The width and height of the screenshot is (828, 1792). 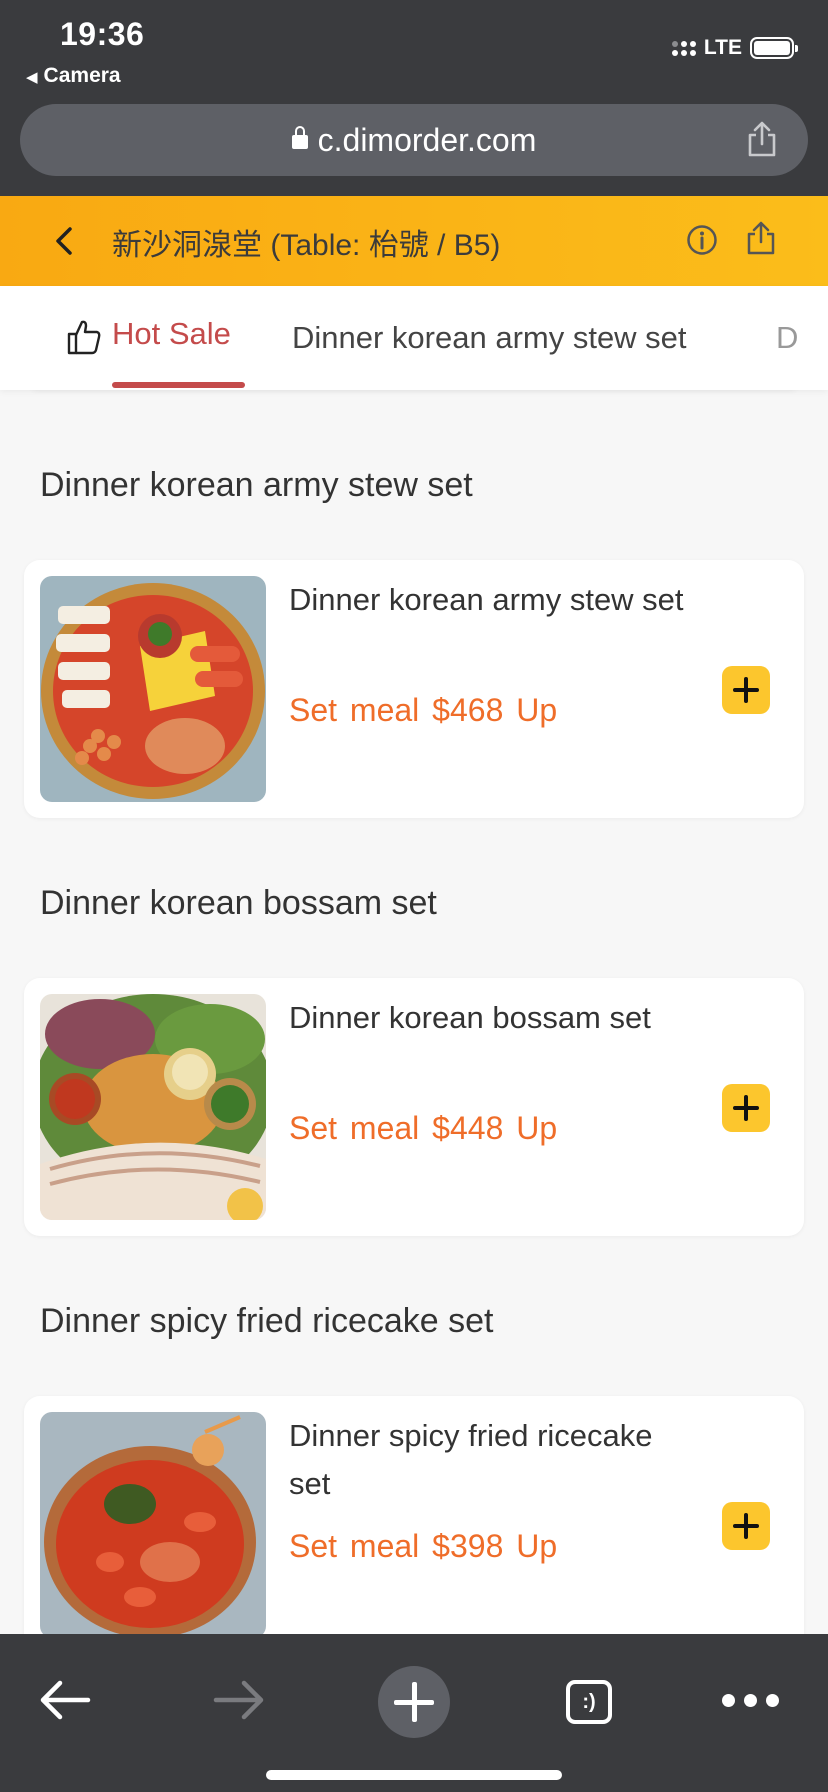 I want to click on status-time: 19:36, so click(x=102, y=34).